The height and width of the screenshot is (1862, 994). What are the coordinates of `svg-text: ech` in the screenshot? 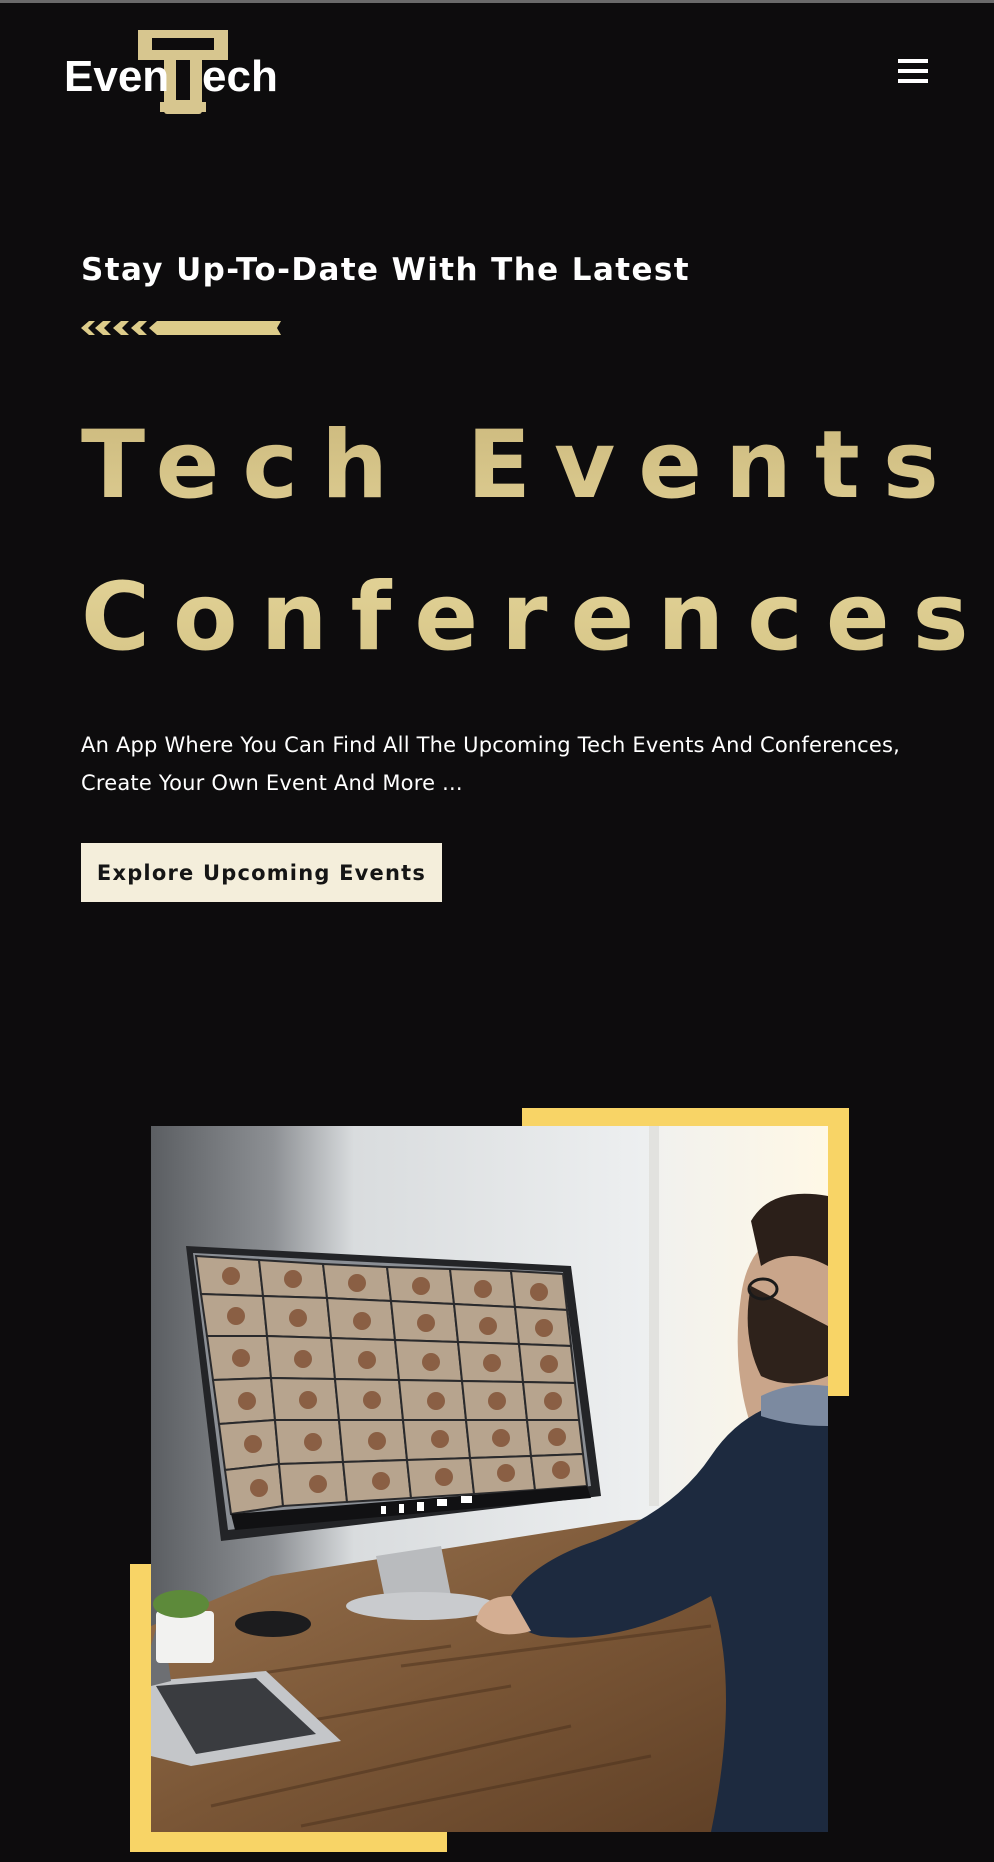 It's located at (240, 76).